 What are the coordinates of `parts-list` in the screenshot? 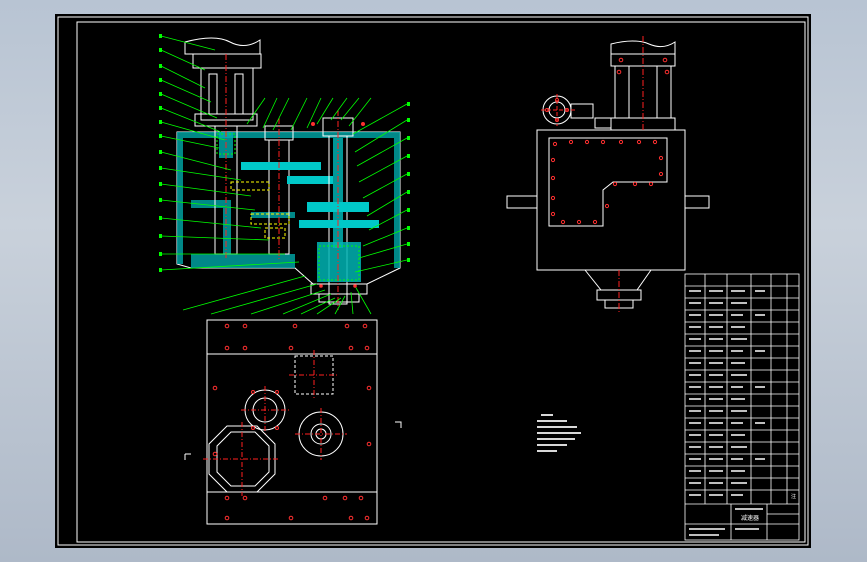 It's located at (742, 407).